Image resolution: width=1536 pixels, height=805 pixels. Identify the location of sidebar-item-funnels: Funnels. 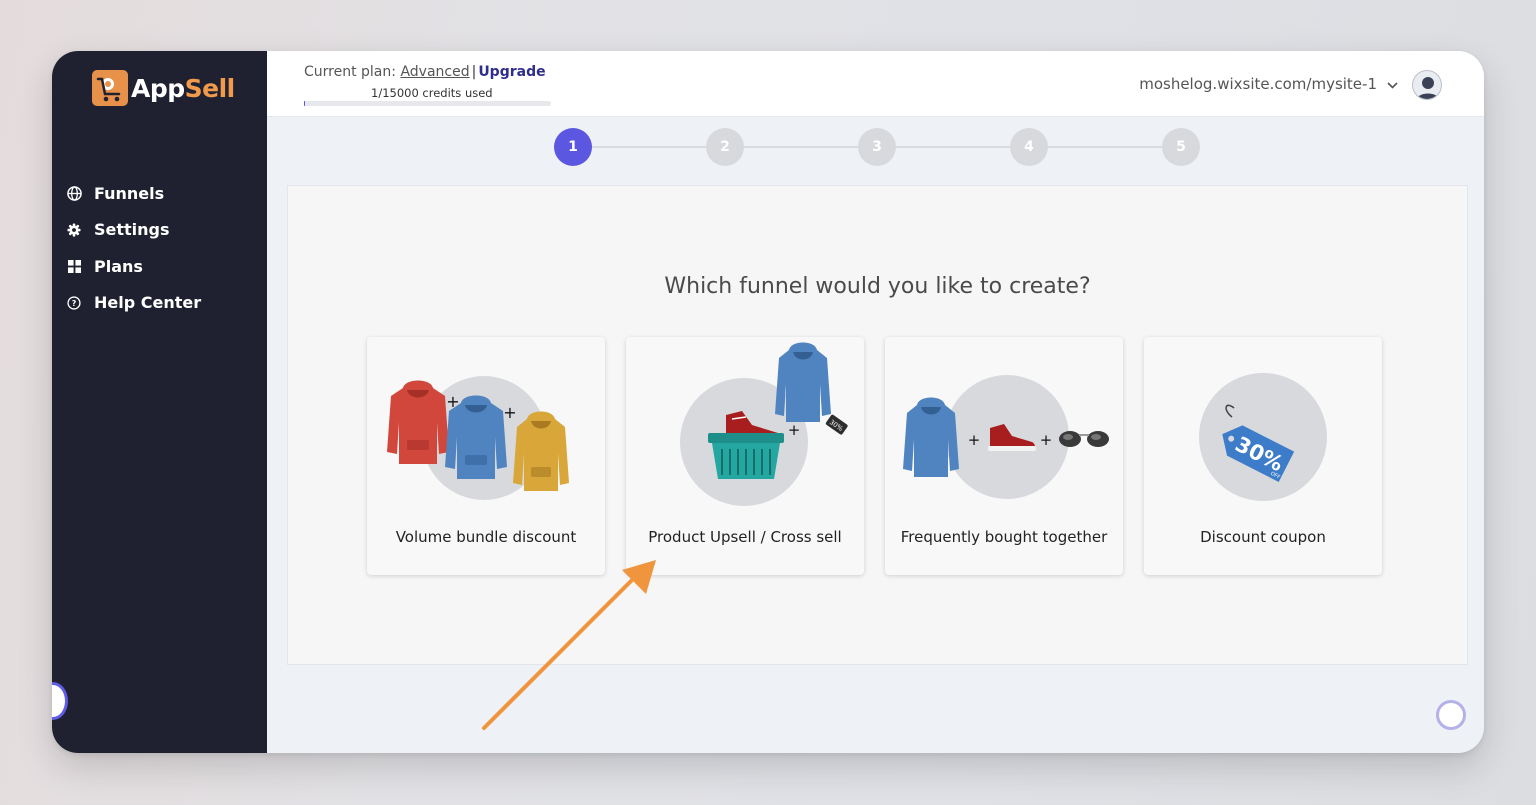
(156, 193).